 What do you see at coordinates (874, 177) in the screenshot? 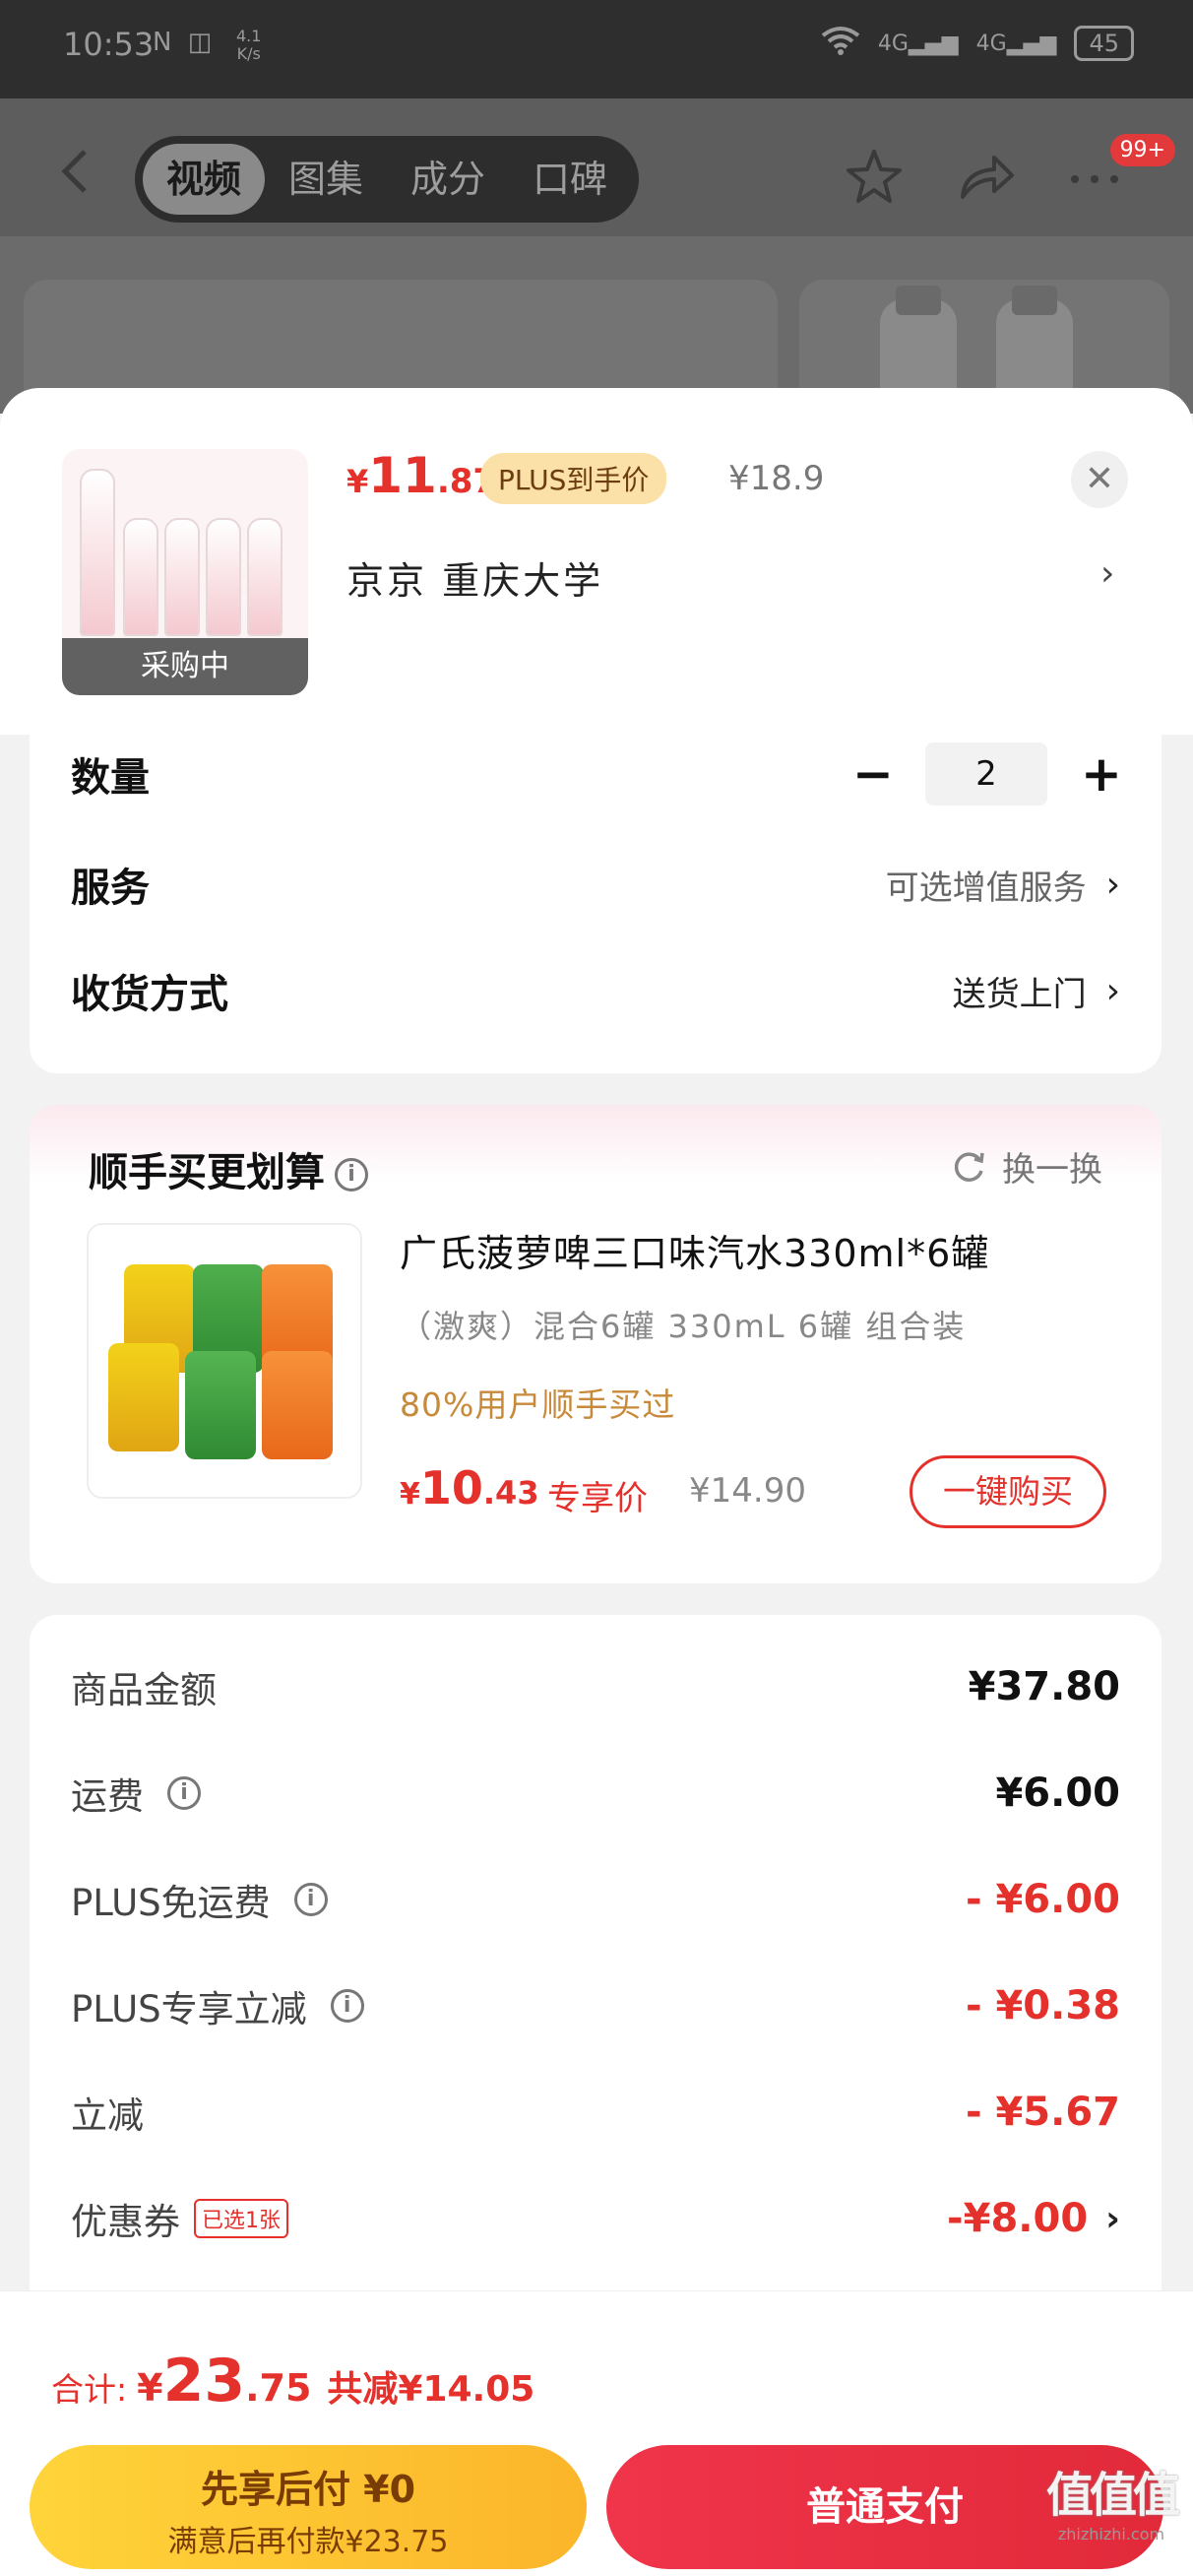
I see `star-icon` at bounding box center [874, 177].